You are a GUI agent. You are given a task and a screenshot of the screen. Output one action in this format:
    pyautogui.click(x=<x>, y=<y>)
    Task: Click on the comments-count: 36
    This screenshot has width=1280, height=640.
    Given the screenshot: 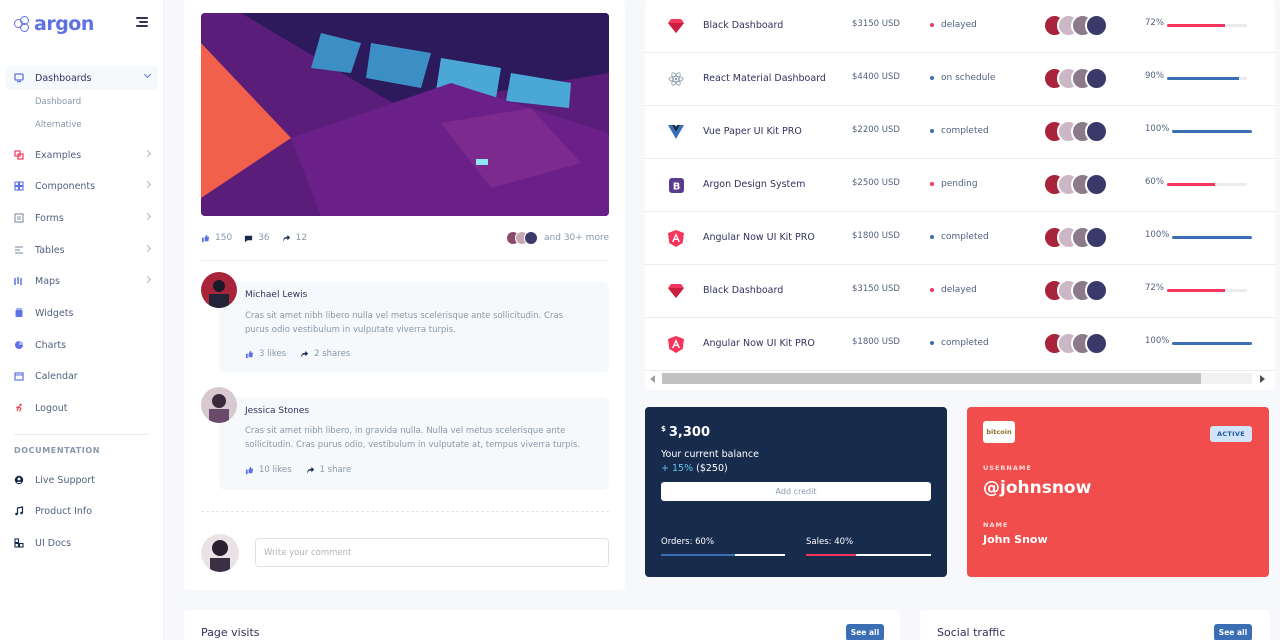 What is the action you would take?
    pyautogui.click(x=264, y=238)
    